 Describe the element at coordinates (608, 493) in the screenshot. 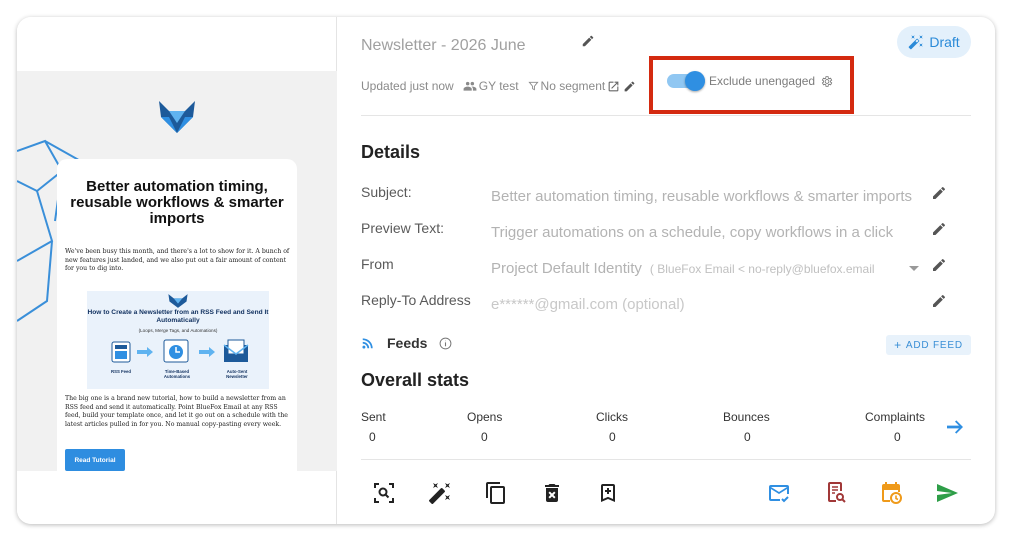

I see `bookmark-add-icon` at that location.